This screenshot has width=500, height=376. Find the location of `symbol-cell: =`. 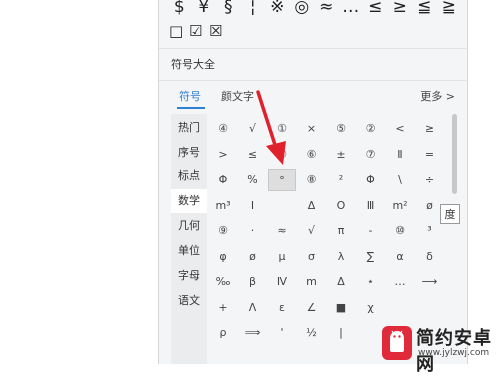

symbol-cell: = is located at coordinates (430, 155).